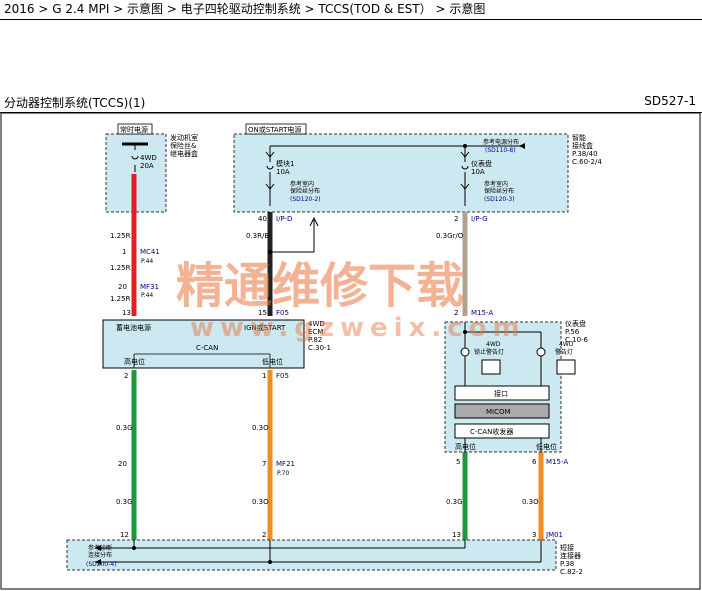  I want to click on joint-side-4: C.82-2, so click(571, 572).